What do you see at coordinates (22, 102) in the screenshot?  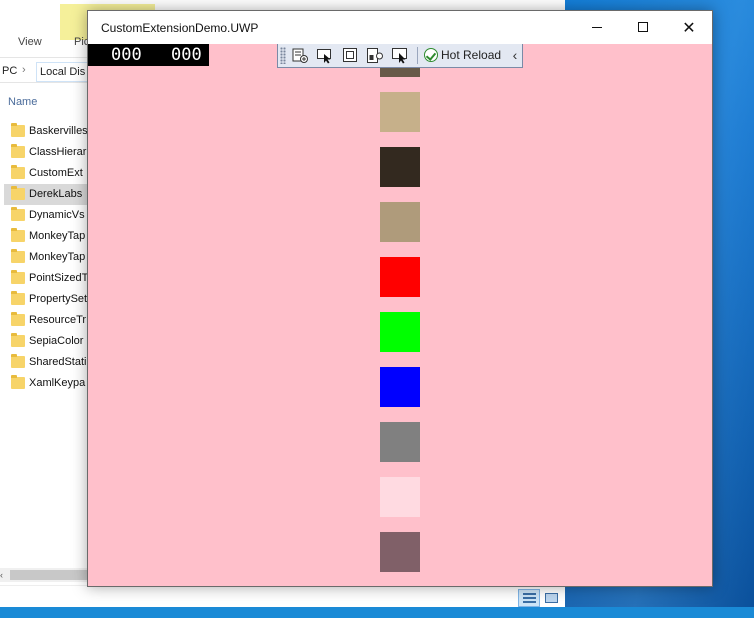 I see `column-header-name: Name` at bounding box center [22, 102].